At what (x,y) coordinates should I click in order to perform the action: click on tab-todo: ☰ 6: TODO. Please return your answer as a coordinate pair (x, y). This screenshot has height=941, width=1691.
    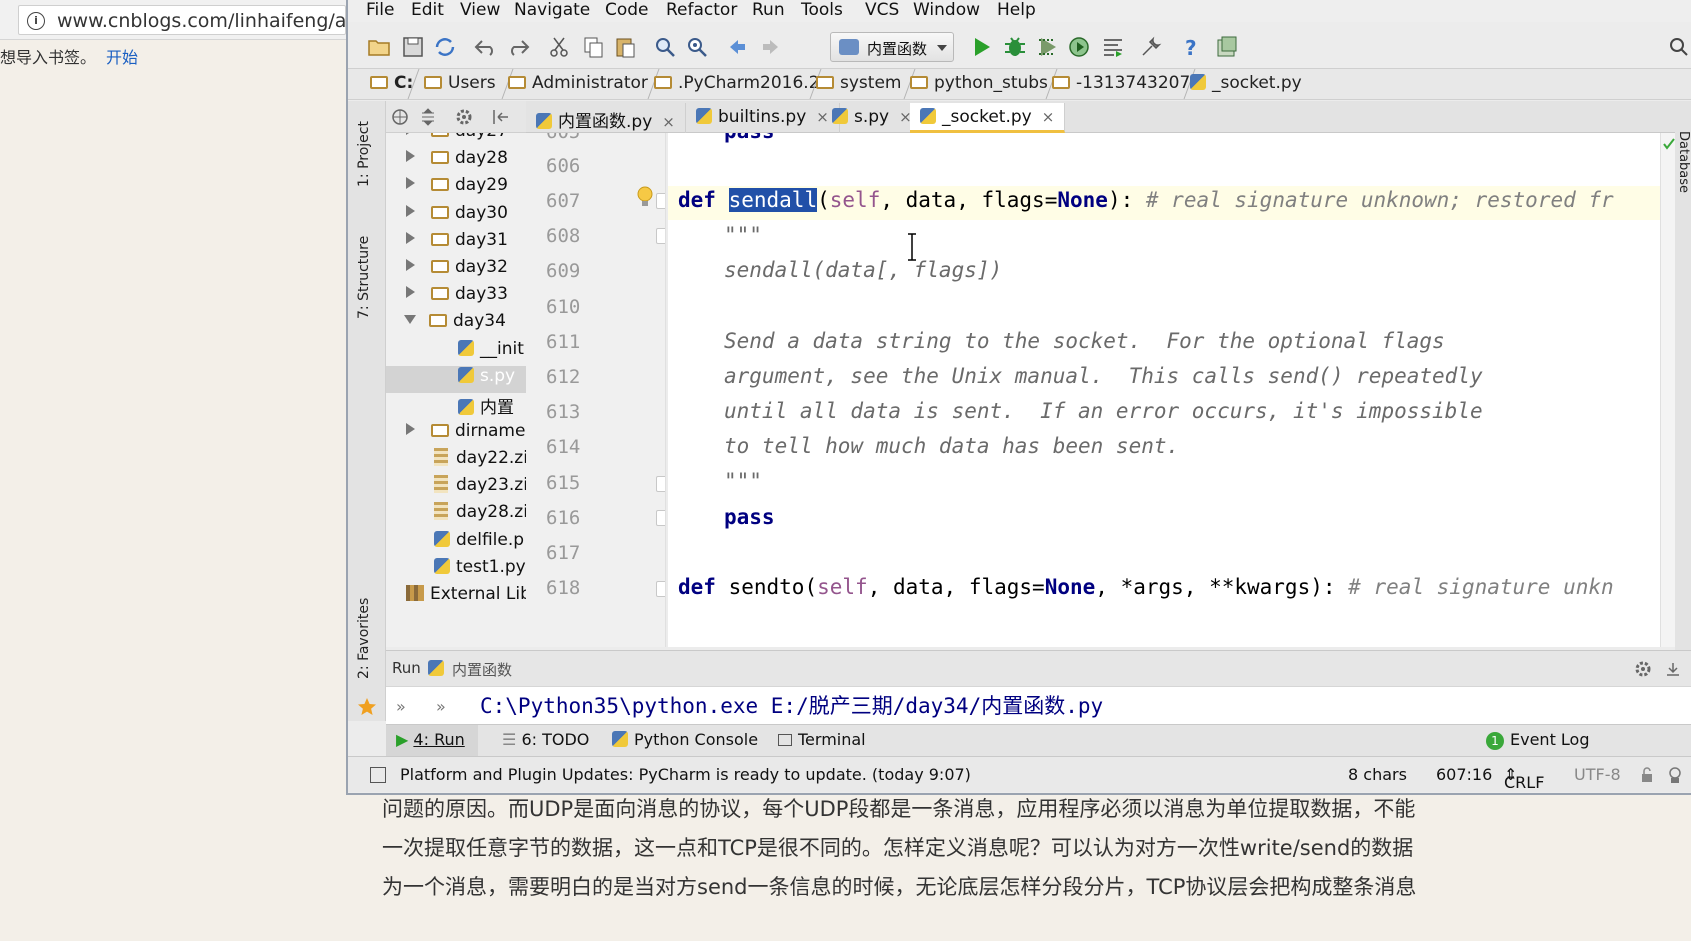
    Looking at the image, I should click on (545, 739).